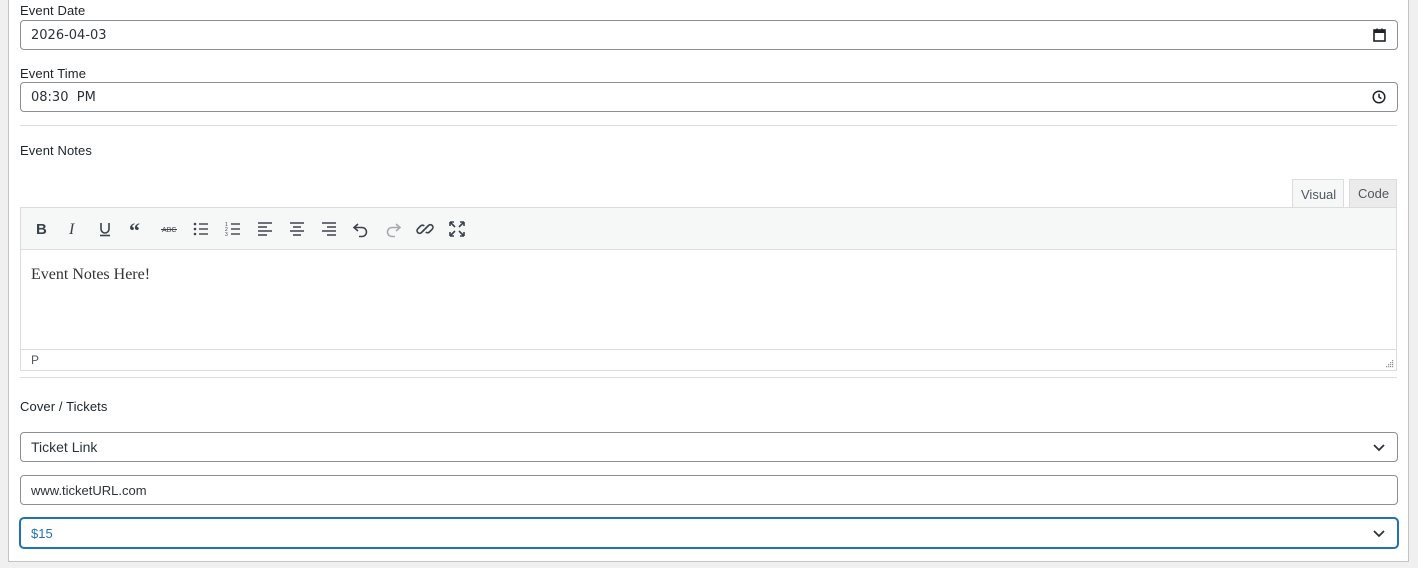 Image resolution: width=1418 pixels, height=568 pixels. I want to click on price-select: $15, so click(709, 533).